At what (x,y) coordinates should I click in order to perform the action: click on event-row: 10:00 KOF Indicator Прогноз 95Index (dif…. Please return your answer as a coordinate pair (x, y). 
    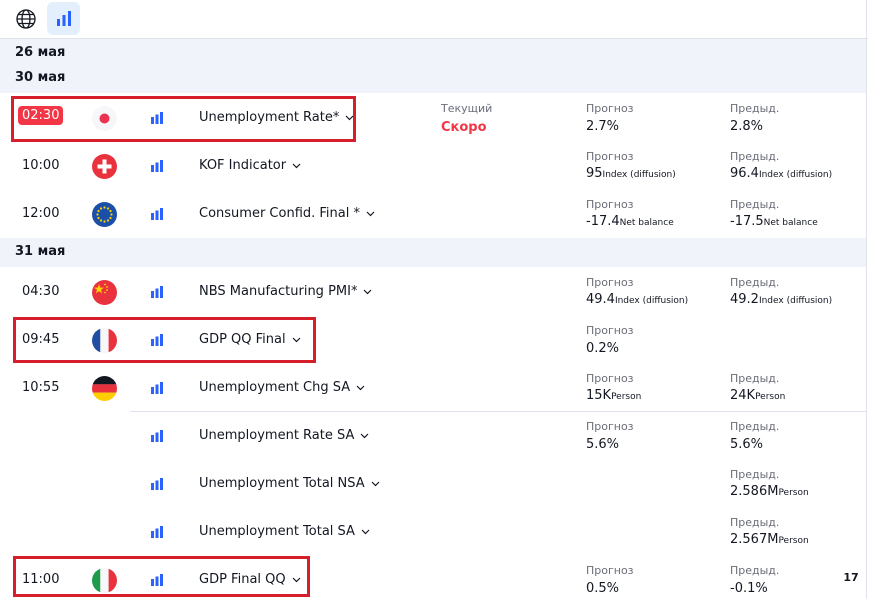
    Looking at the image, I should click on (433, 166).